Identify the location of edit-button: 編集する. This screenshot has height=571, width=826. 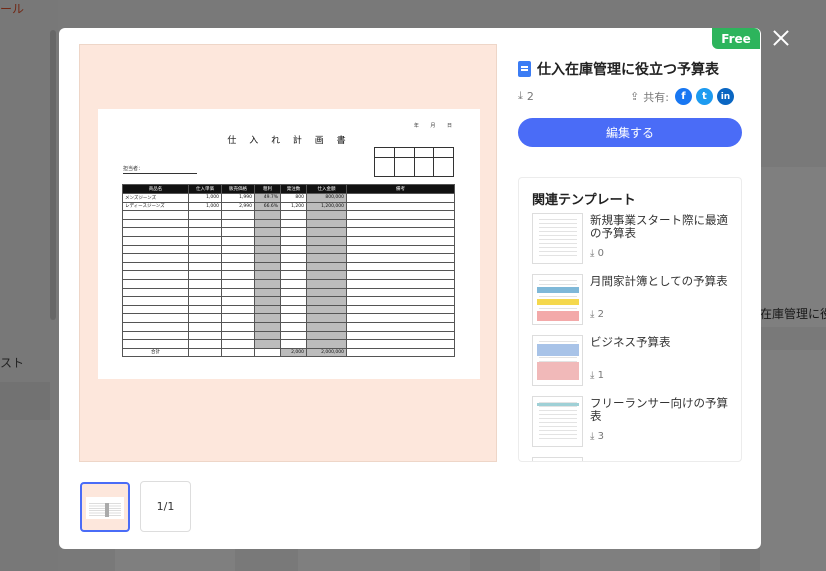
(630, 132).